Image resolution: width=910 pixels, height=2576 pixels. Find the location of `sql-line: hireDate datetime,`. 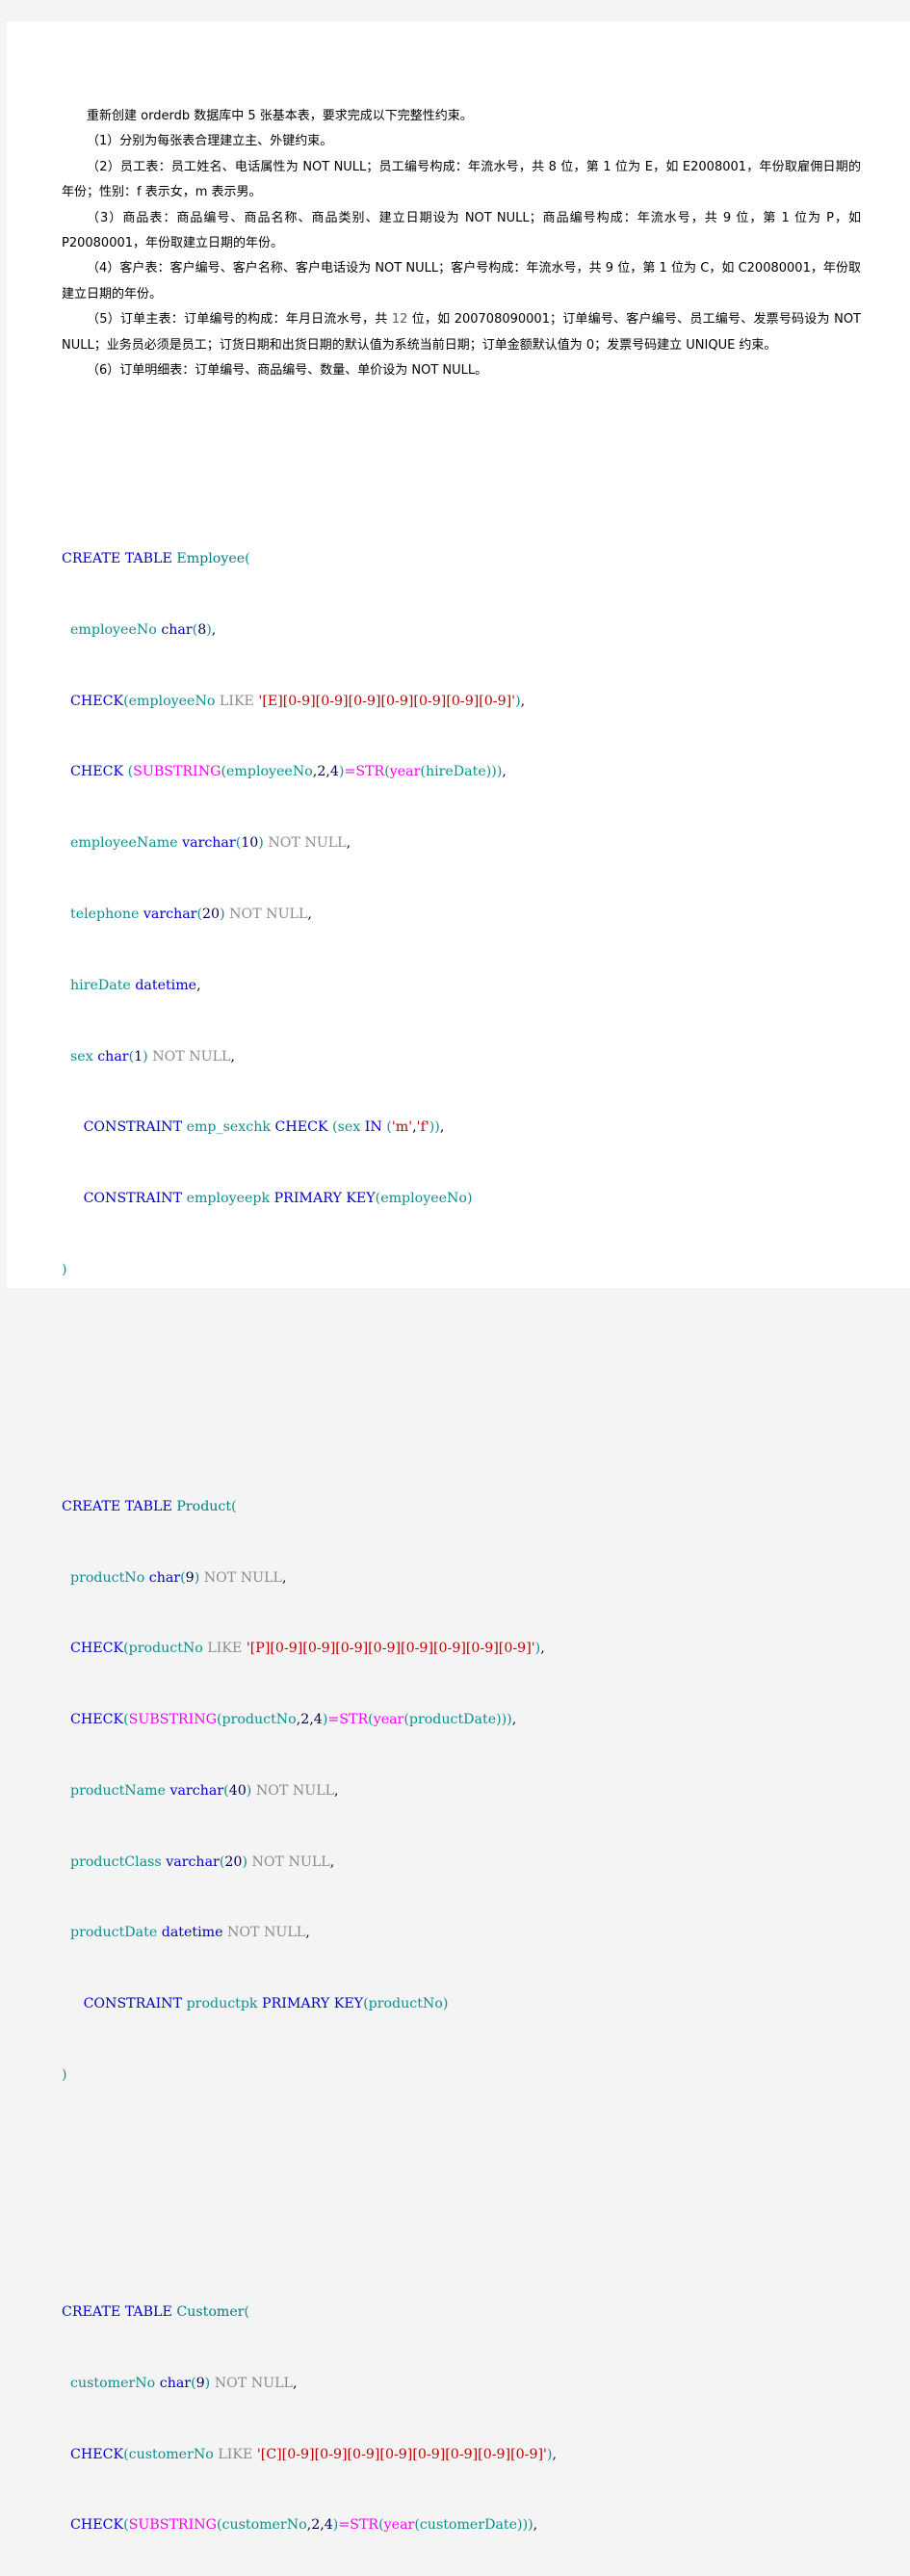

sql-line: hireDate datetime, is located at coordinates (135, 985).